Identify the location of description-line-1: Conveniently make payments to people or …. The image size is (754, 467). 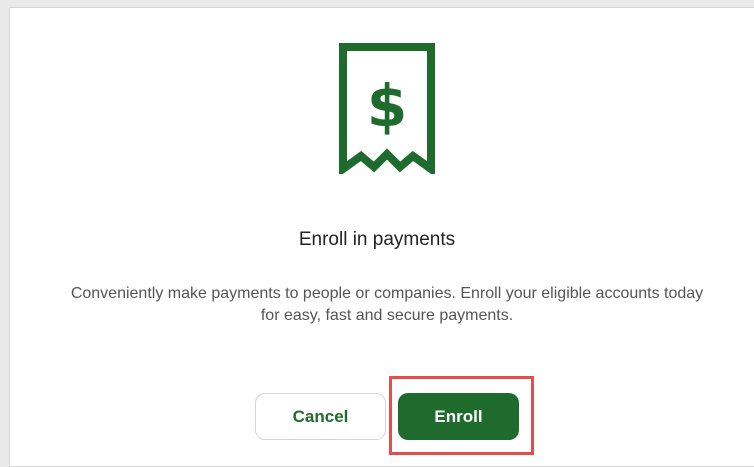
(387, 293).